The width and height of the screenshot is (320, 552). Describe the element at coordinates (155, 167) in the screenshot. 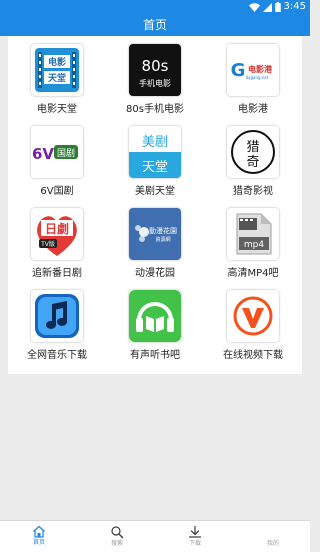

I see `us-drama-logo-line2: 天堂` at that location.